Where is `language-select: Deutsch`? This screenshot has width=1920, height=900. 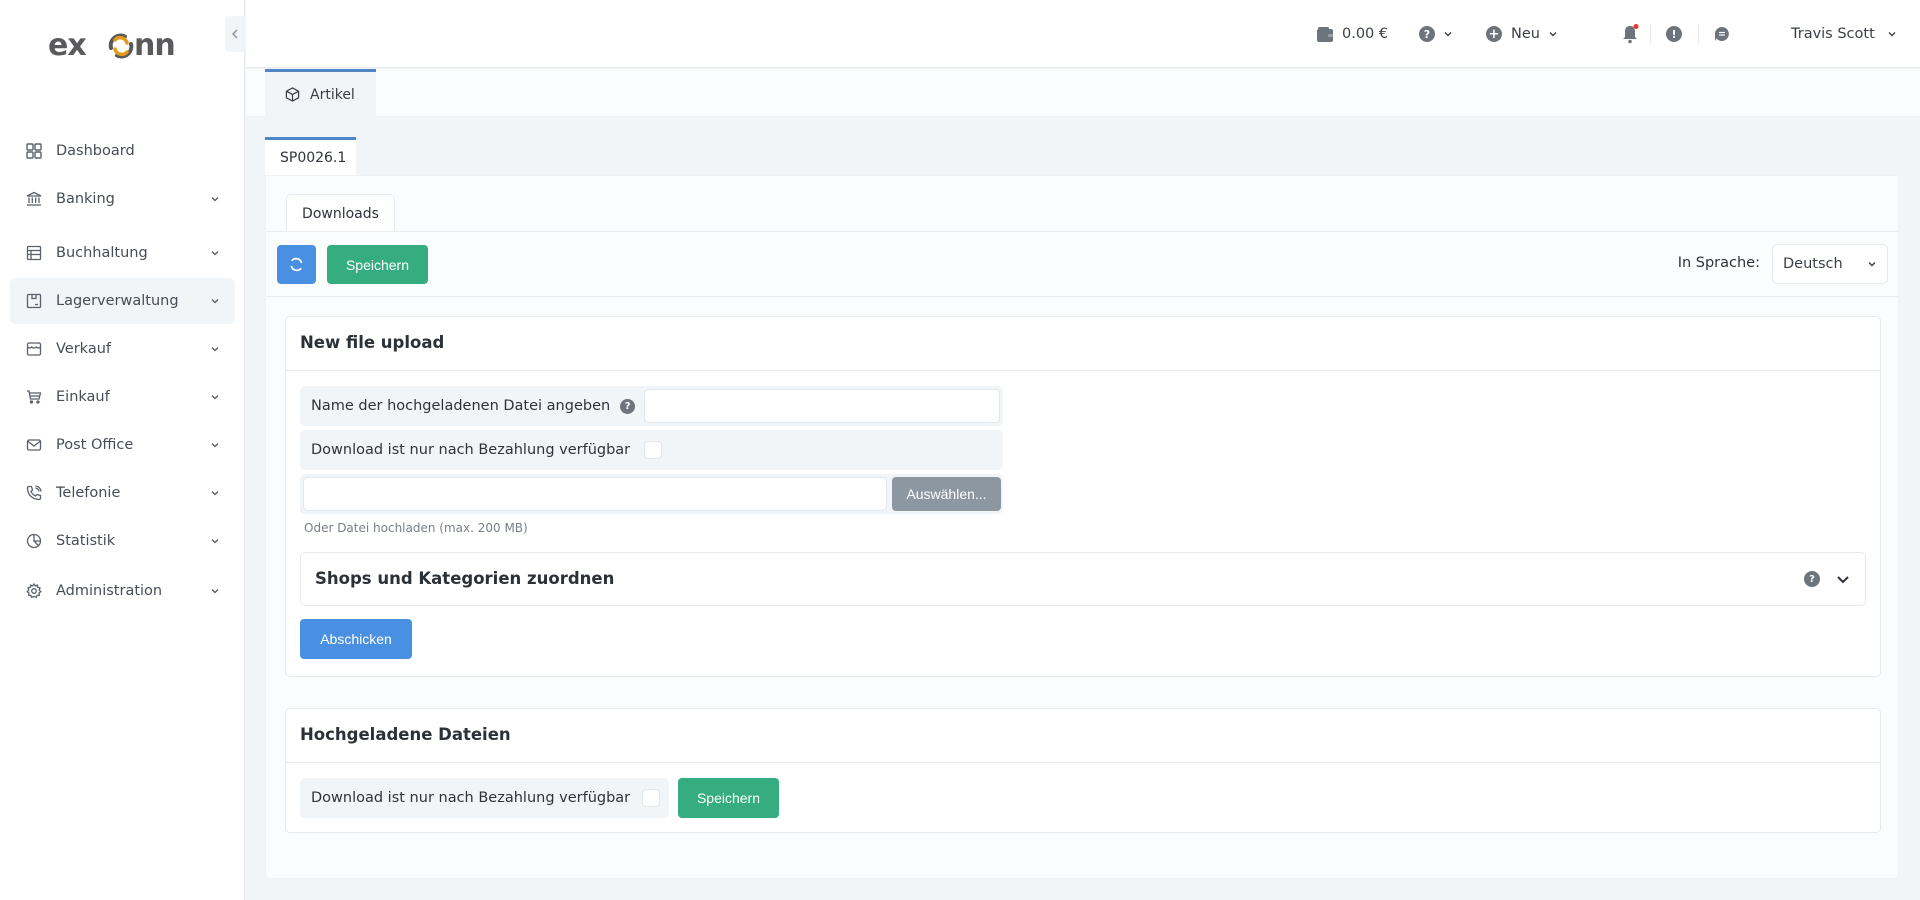 language-select: Deutsch is located at coordinates (1830, 264).